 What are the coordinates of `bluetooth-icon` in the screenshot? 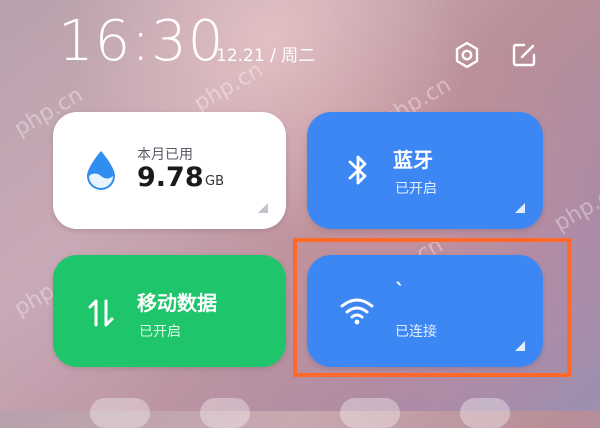 It's located at (358, 170).